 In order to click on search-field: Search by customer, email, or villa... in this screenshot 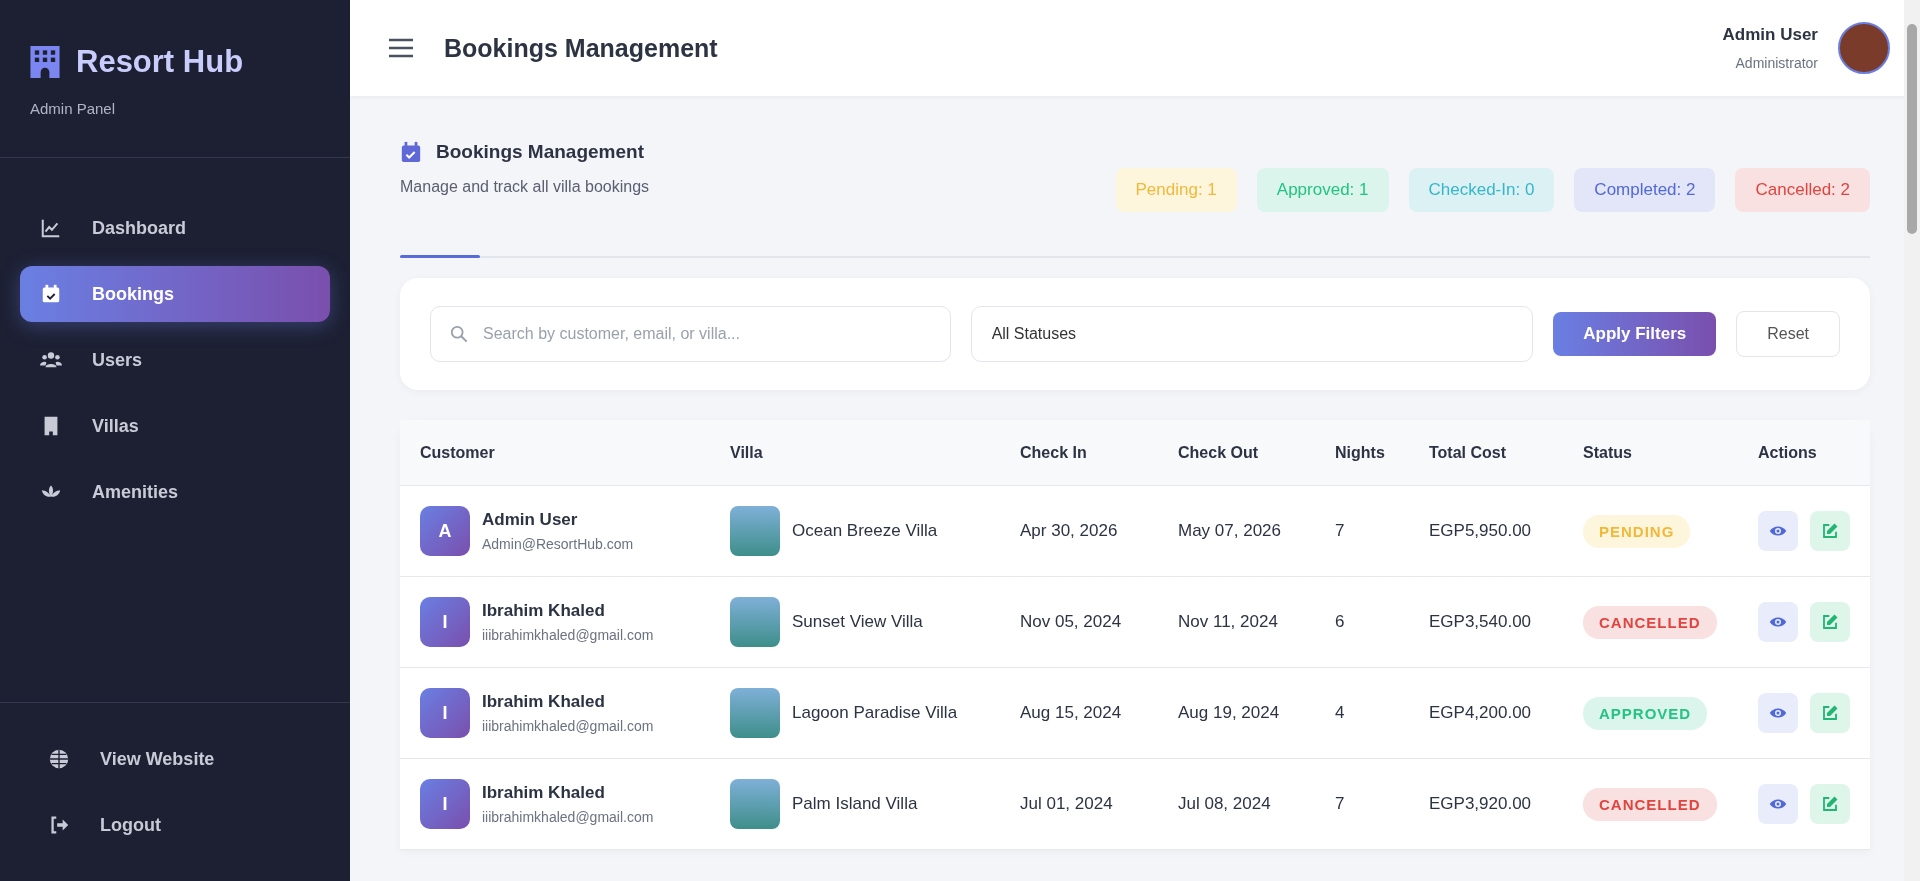, I will do `click(690, 334)`.